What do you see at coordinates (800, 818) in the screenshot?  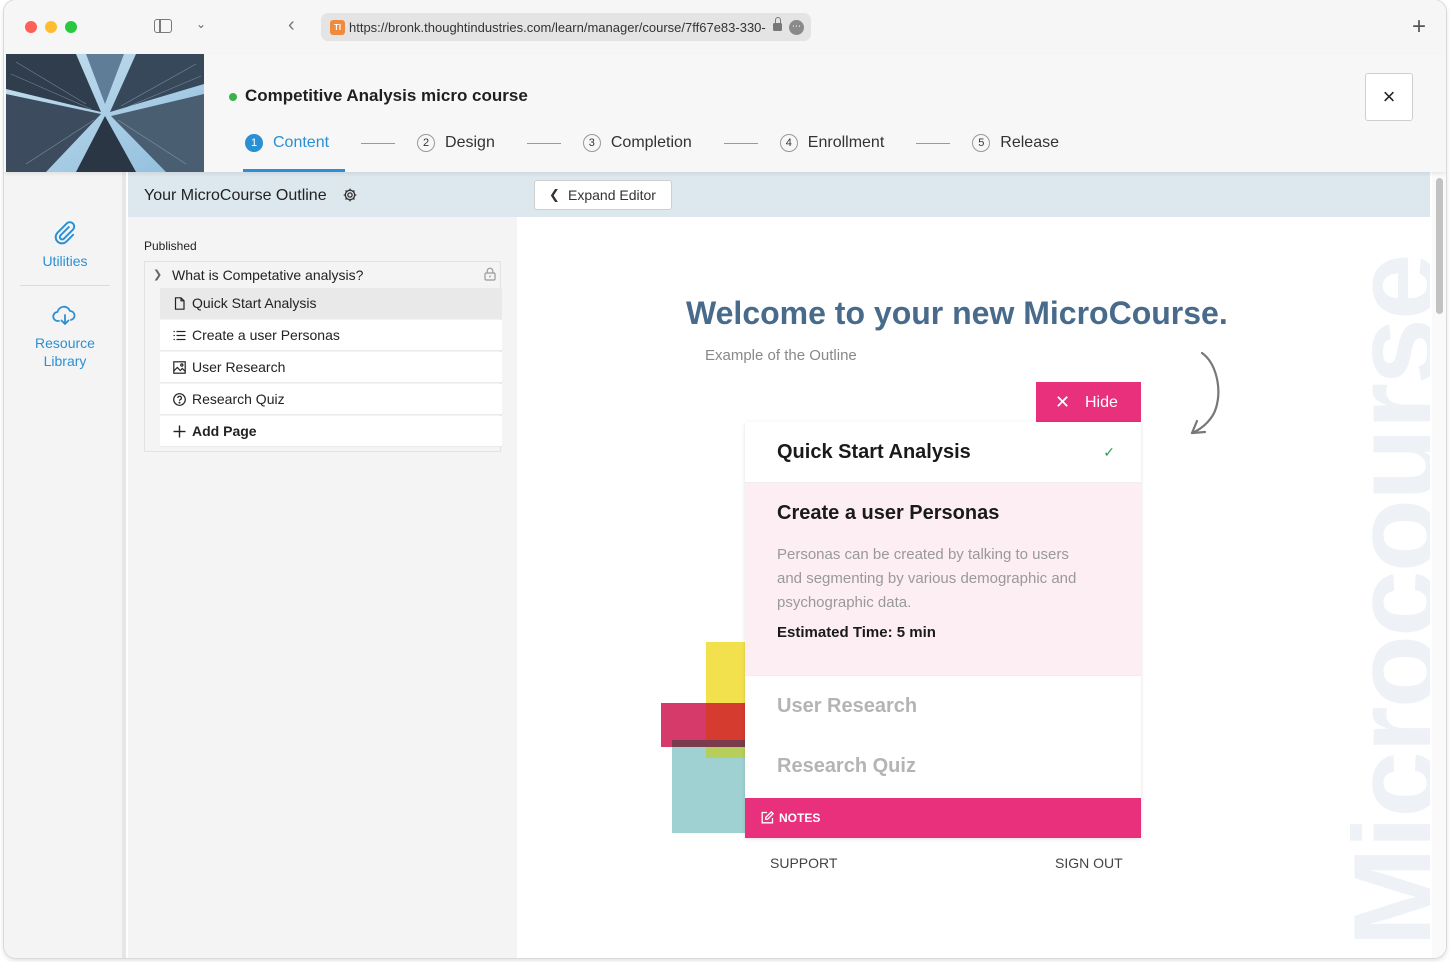 I see `notes-label: NOTES` at bounding box center [800, 818].